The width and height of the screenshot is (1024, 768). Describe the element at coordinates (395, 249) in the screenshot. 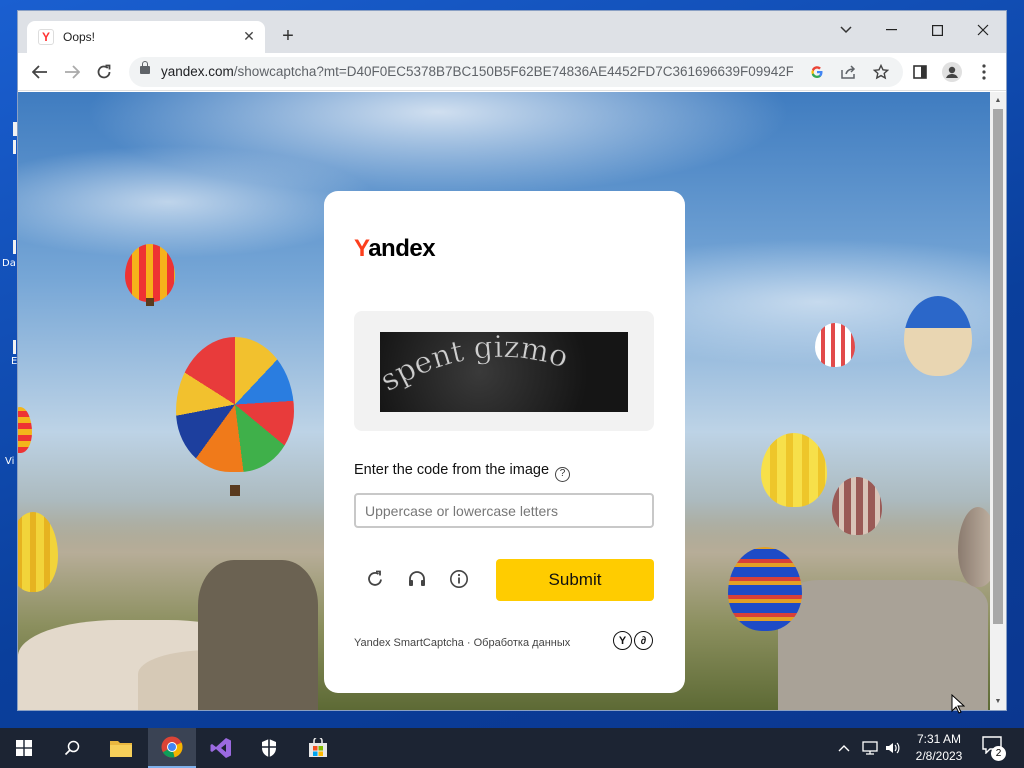

I see `yandex-logo: Yandex` at that location.